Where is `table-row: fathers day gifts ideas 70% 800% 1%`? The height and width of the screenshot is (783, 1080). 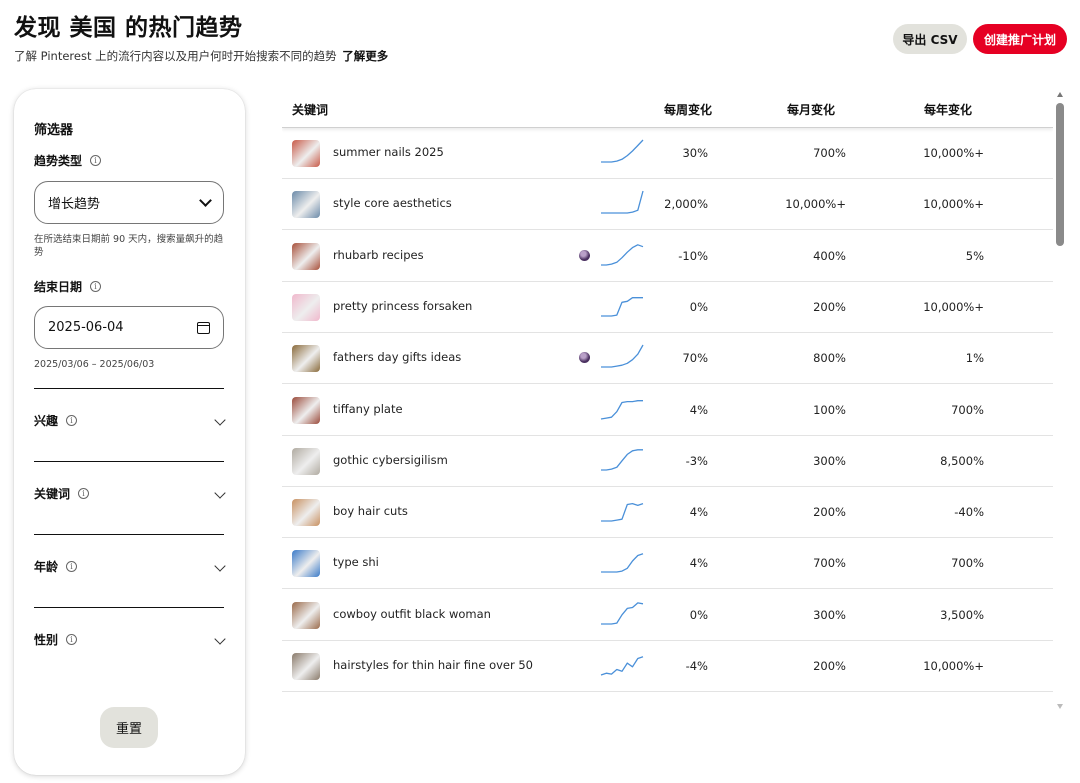
table-row: fathers day gifts ideas 70% 800% 1% is located at coordinates (667, 359).